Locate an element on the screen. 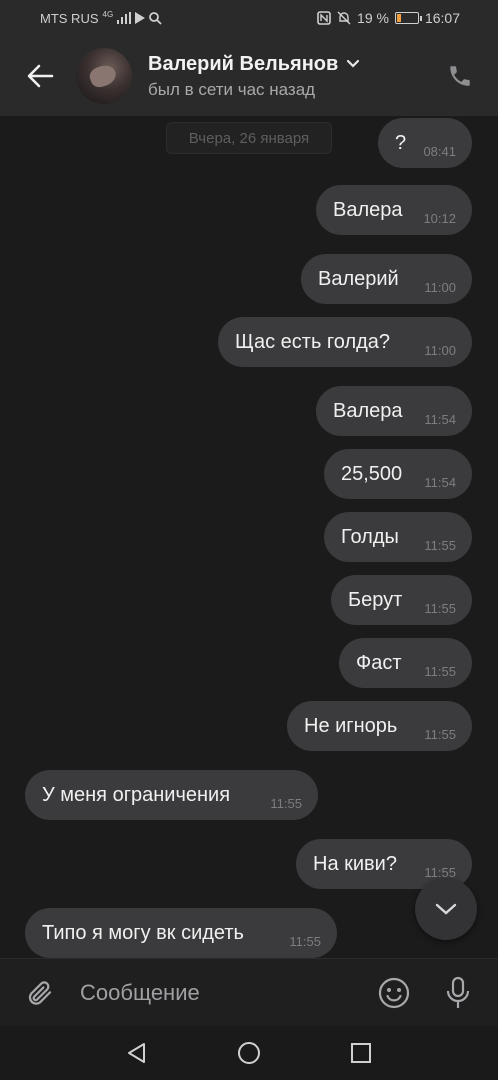 The image size is (498, 1080). message-bubble: Валерий 11:00 is located at coordinates (386, 279).